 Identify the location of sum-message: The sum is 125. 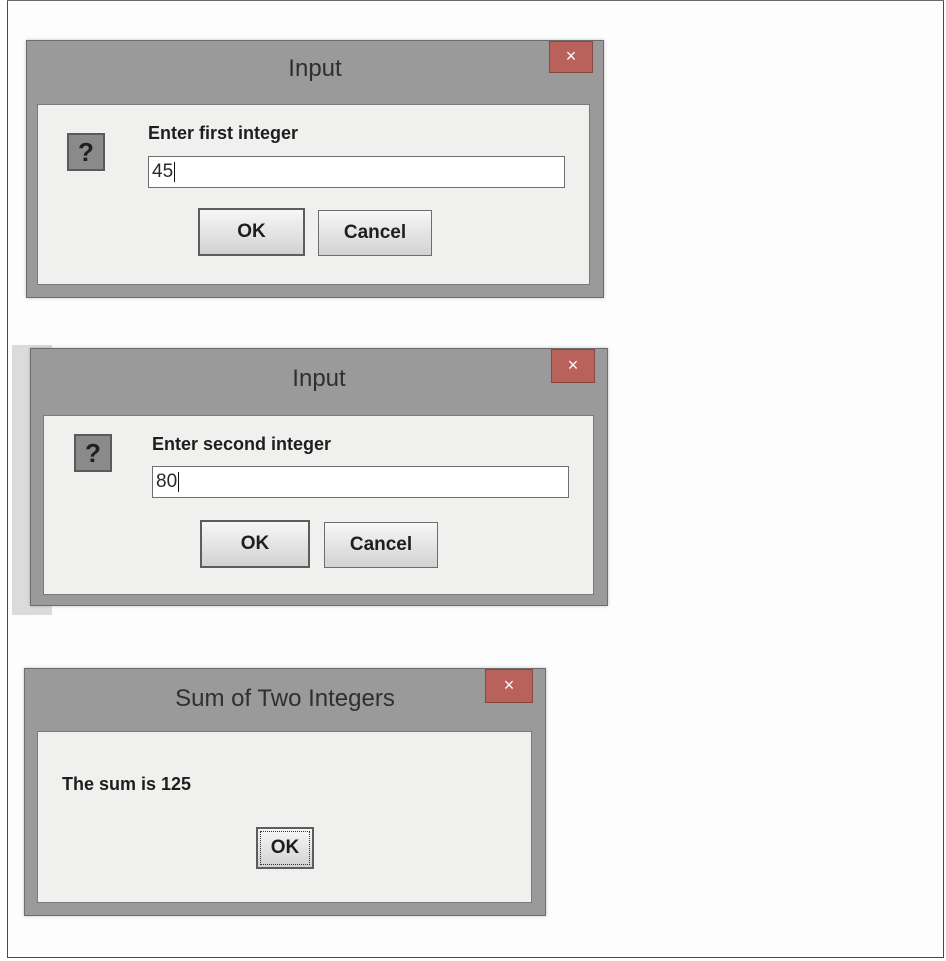
(127, 784).